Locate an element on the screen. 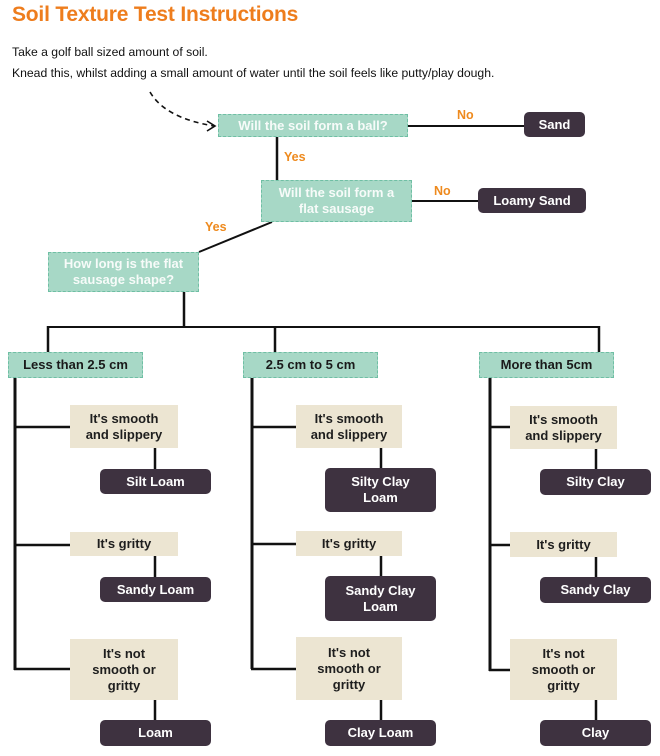  result-sandy-clay: Sandy Clay is located at coordinates (595, 590).